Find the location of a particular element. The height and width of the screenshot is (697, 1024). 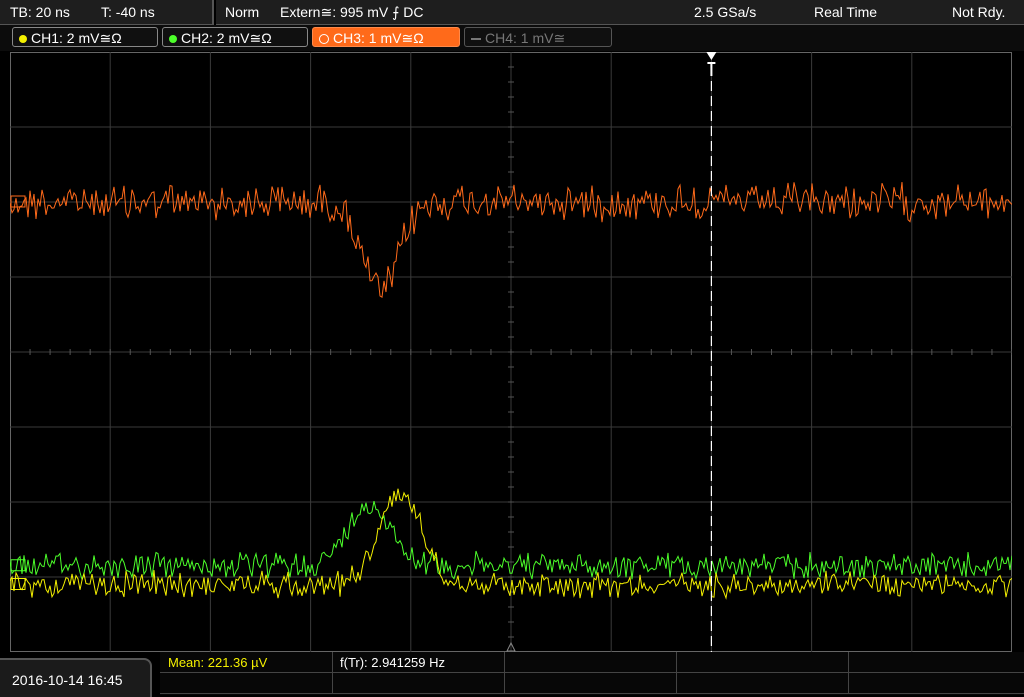

ch1-button: CH1: 2 mV≅Ω is located at coordinates (85, 37).